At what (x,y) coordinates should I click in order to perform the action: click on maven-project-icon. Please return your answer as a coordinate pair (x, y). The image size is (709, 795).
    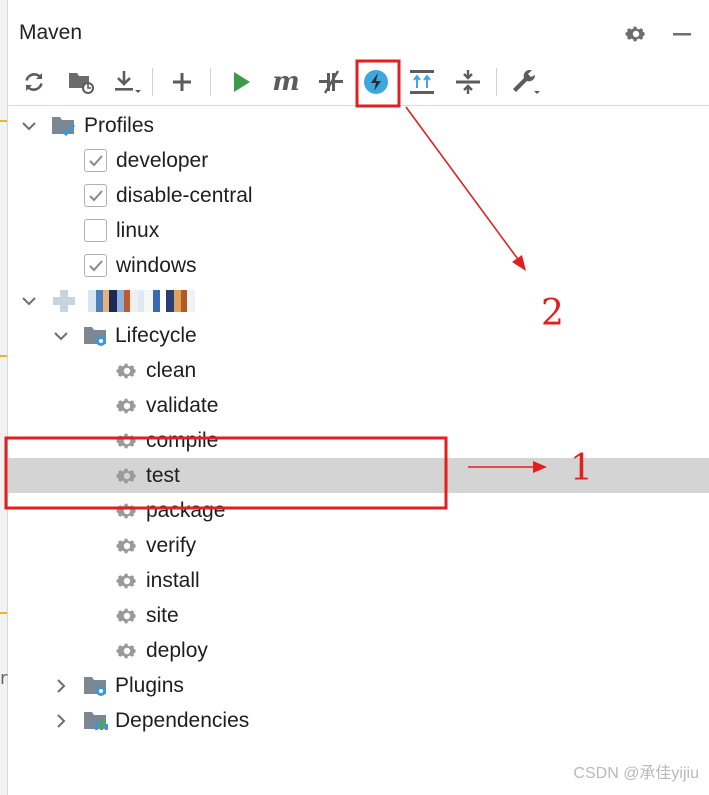
    Looking at the image, I should click on (64, 301).